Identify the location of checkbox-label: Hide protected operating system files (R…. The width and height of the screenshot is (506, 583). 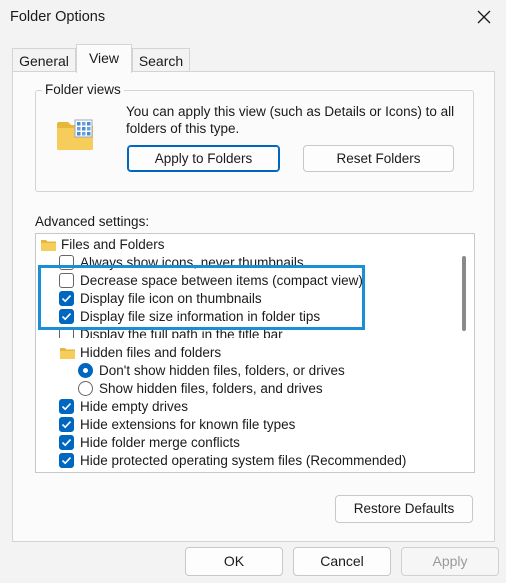
(243, 460).